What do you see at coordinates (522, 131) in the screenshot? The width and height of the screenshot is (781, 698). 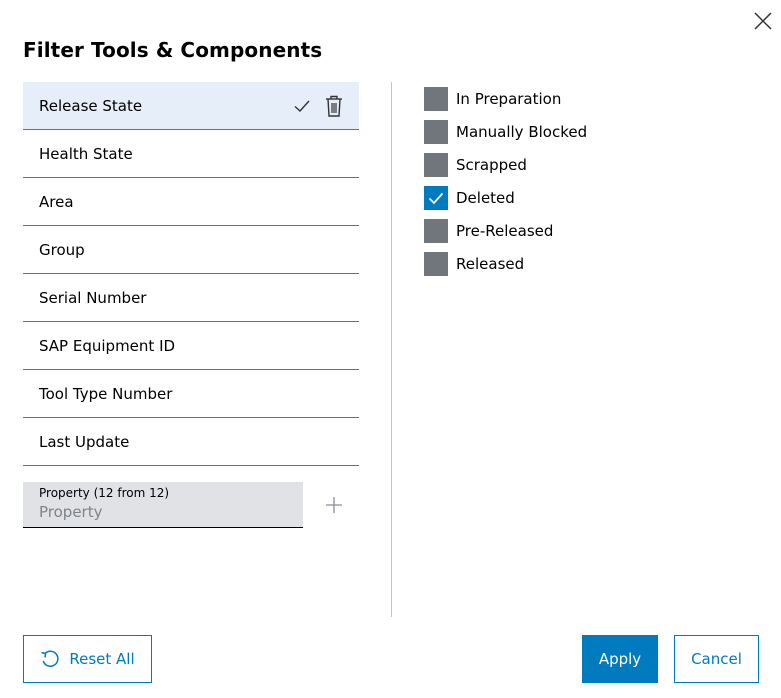 I see `option-label: Manually Blocked` at bounding box center [522, 131].